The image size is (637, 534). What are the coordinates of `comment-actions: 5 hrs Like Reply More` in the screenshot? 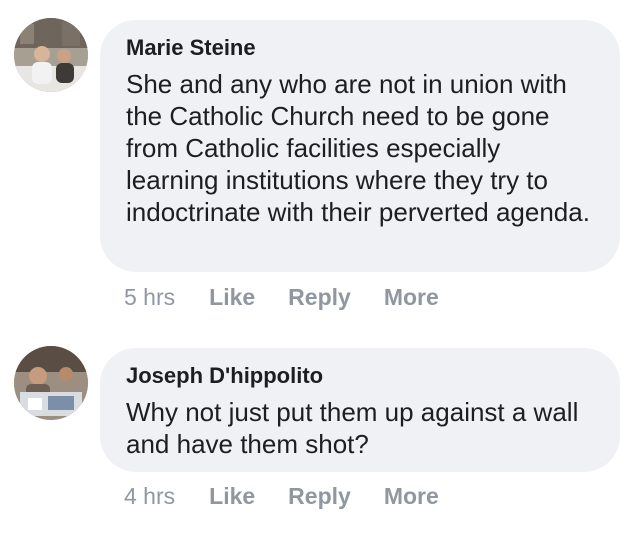 It's located at (298, 297).